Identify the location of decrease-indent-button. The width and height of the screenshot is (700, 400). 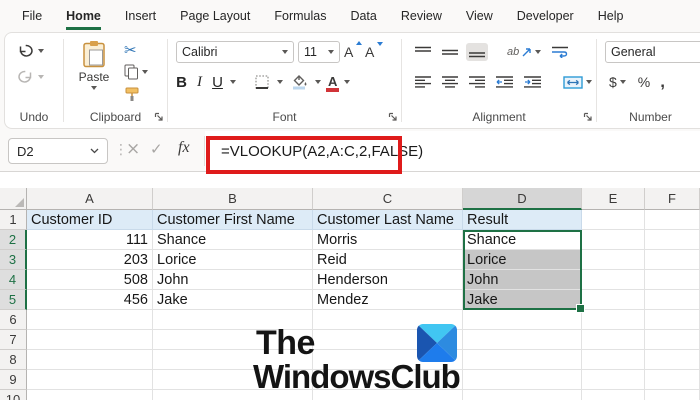
(504, 82).